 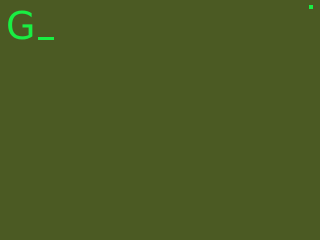 I want to click on brand-glyph: G, so click(x=20, y=26).